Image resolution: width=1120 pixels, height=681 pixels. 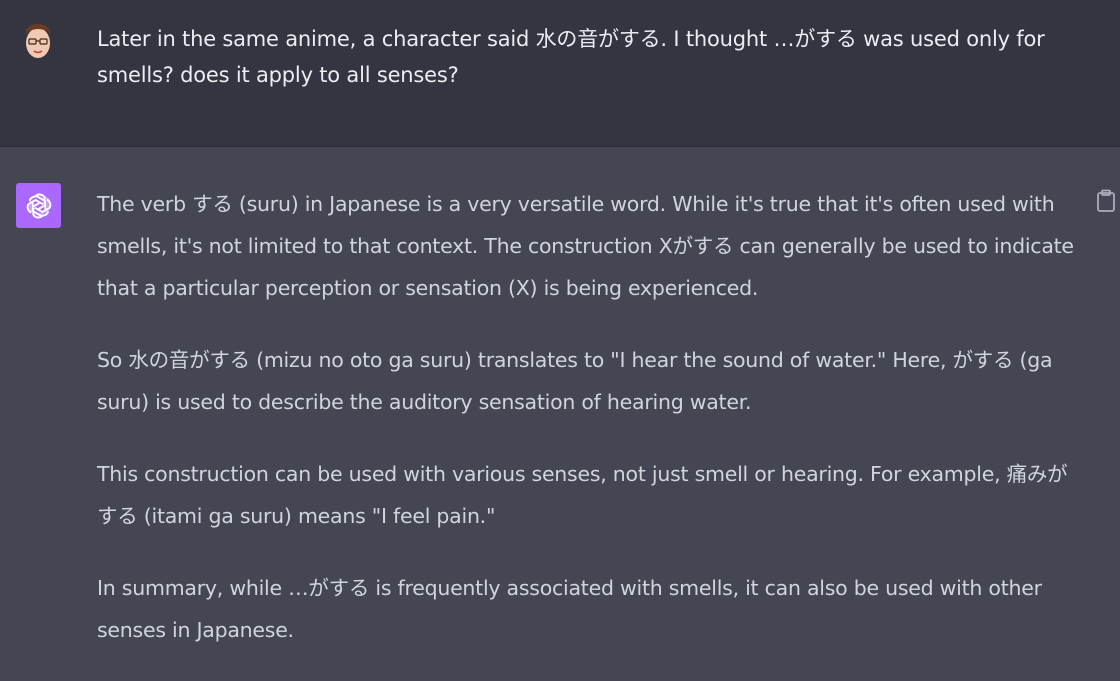 I want to click on clipboard-icon, so click(x=1106, y=201).